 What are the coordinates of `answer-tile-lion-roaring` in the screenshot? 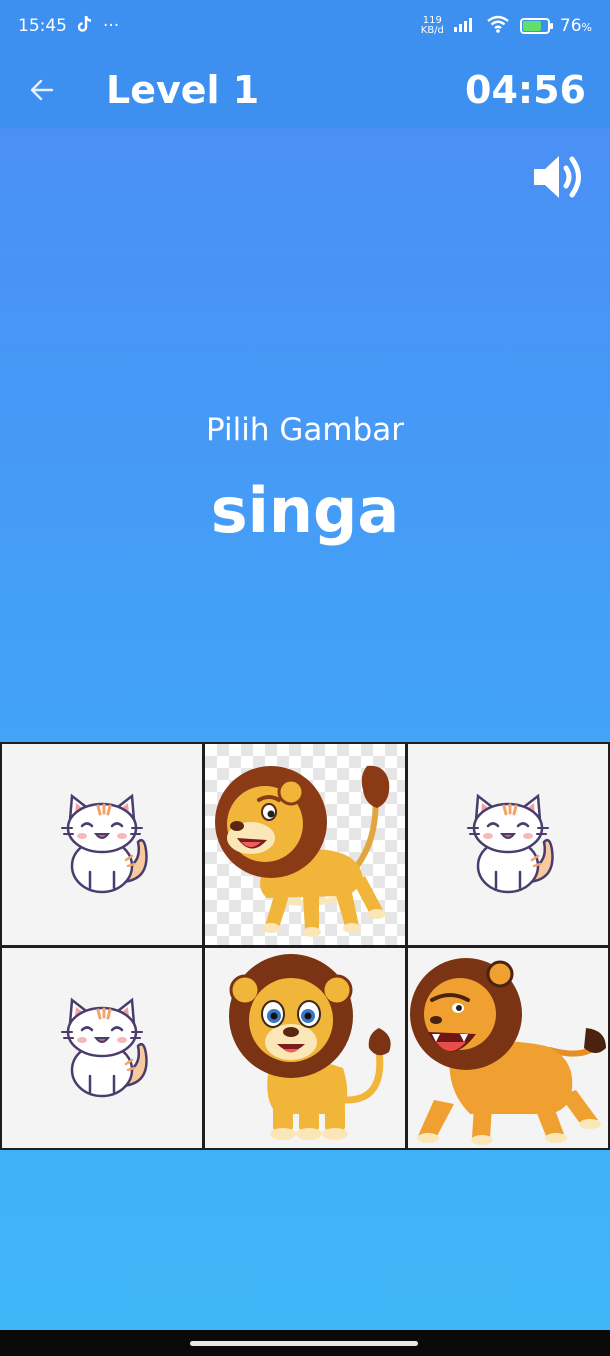 It's located at (508, 1047).